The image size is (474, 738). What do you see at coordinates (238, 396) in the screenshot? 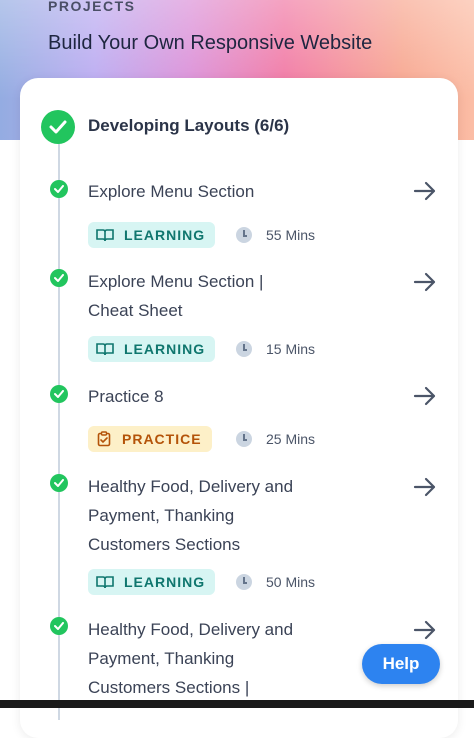
I see `item-title: Practice 8` at bounding box center [238, 396].